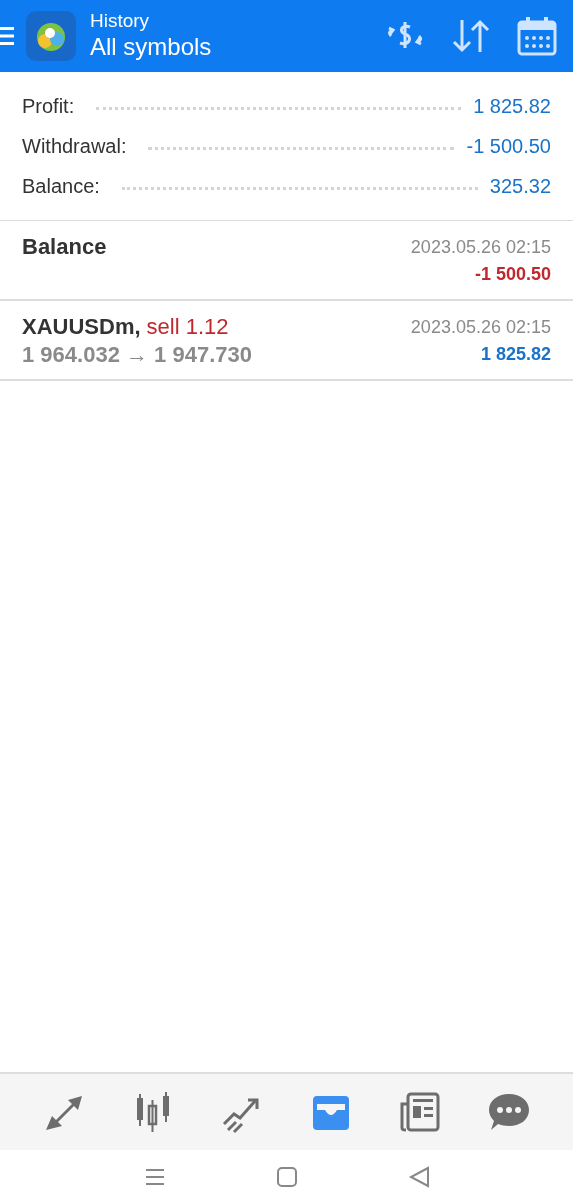  I want to click on trade-action: sell 1.12, so click(187, 327).